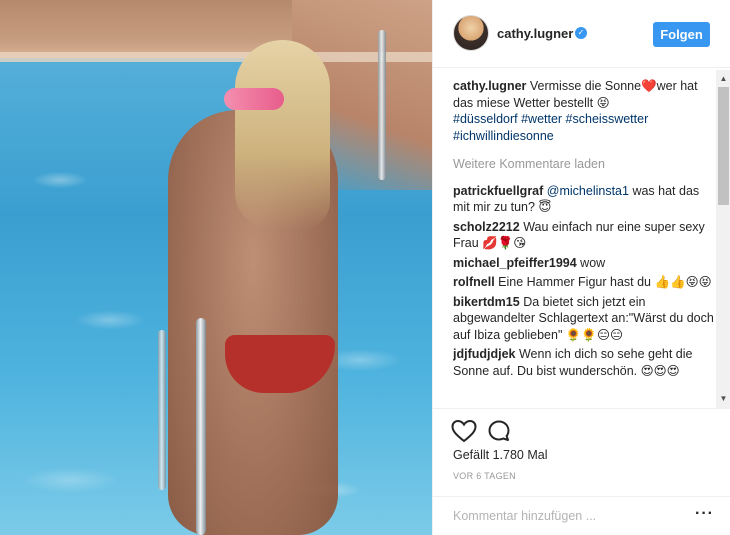  What do you see at coordinates (723, 146) in the screenshot?
I see `scrollbar-thumb` at bounding box center [723, 146].